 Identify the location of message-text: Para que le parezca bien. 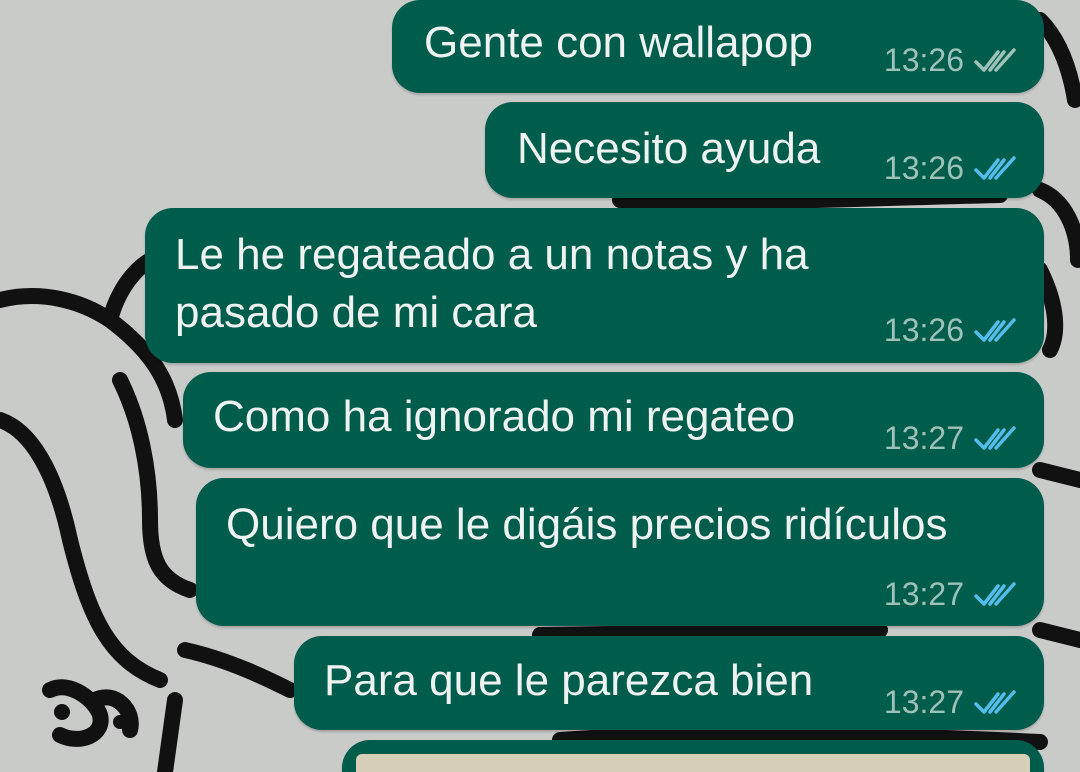
(569, 680).